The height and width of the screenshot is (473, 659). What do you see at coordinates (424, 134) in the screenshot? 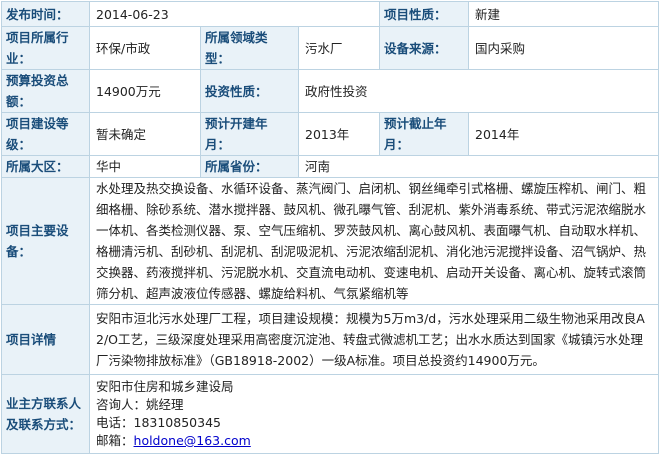
I see `planned-end-label: 预计截止年月：` at bounding box center [424, 134].